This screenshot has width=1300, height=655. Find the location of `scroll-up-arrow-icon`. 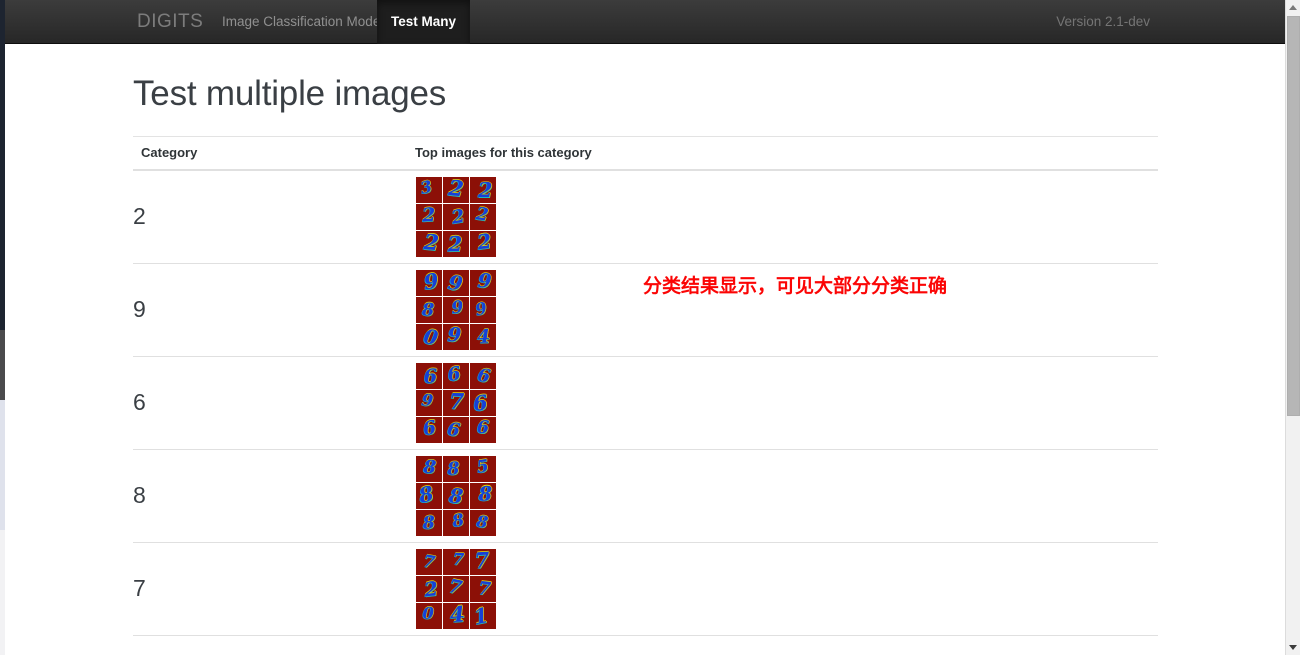

scroll-up-arrow-icon is located at coordinates (1293, 7).